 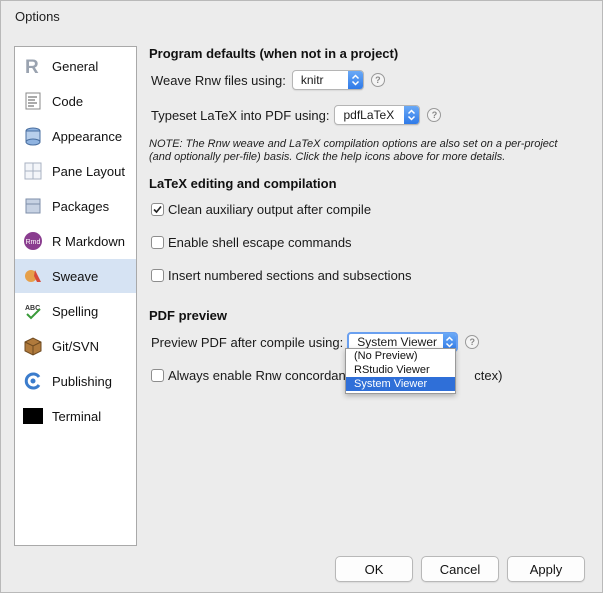 I want to click on weave-select: knitr, so click(x=327, y=80).